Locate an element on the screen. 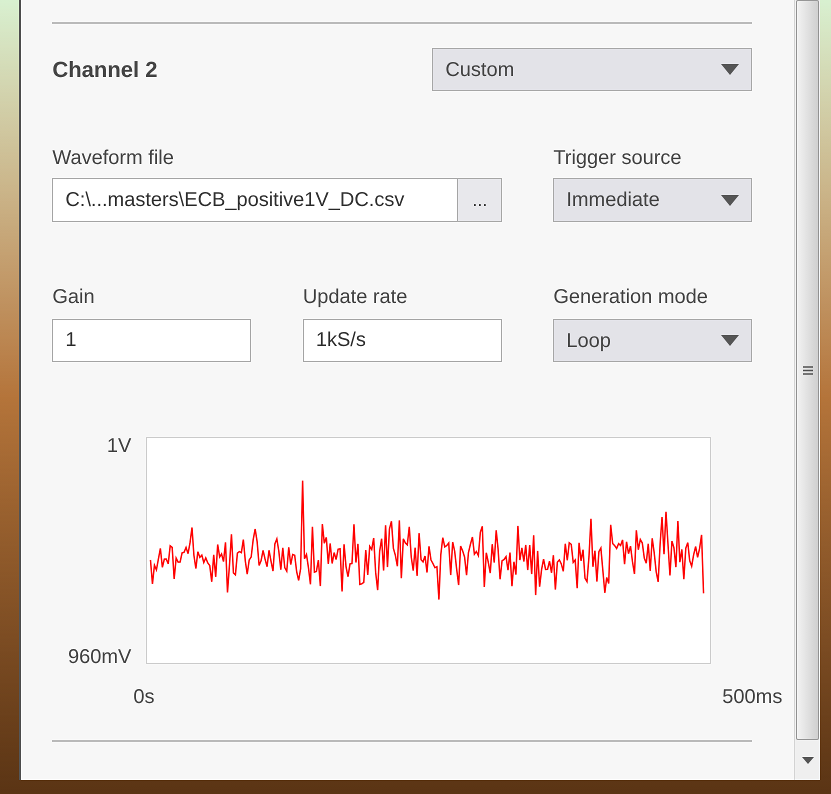  scrollbar-thumb is located at coordinates (808, 370).